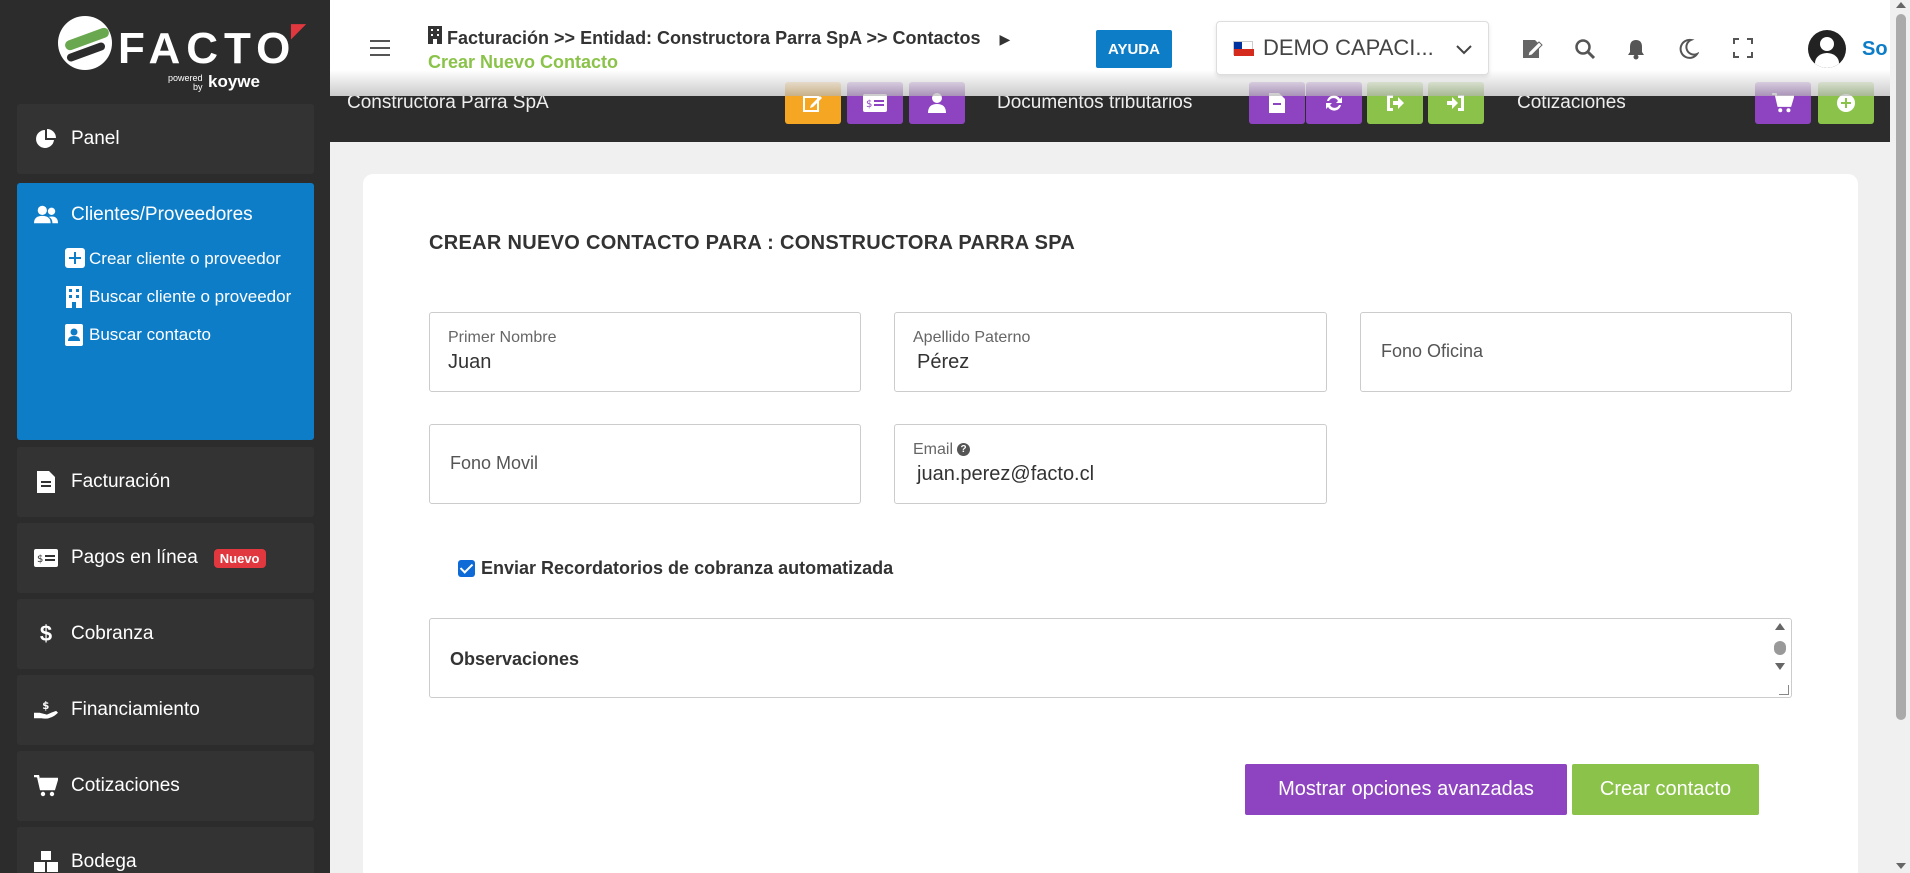 Image resolution: width=1910 pixels, height=873 pixels. What do you see at coordinates (1334, 103) in the screenshot?
I see `refresh-icon` at bounding box center [1334, 103].